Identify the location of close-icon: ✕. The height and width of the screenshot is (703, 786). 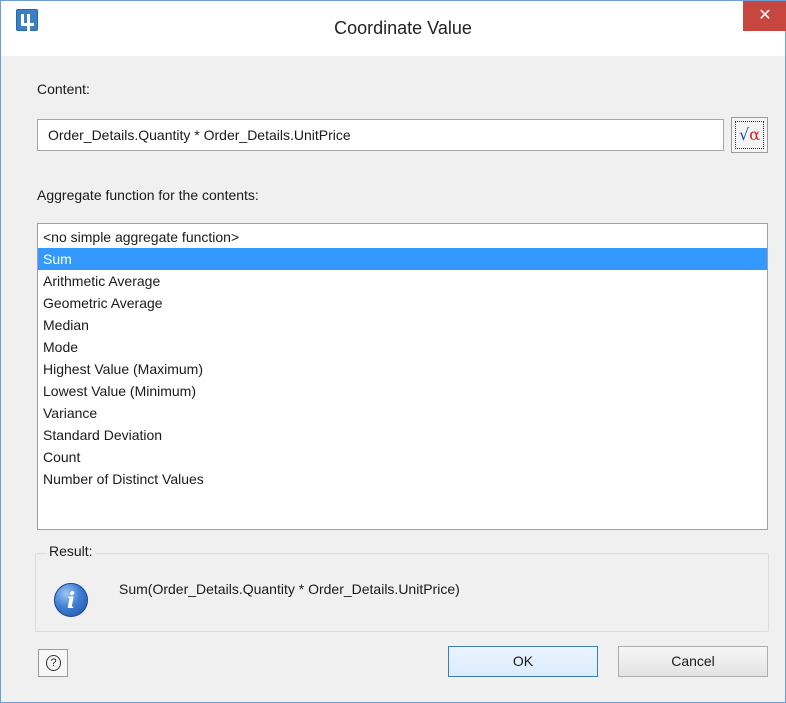
(765, 15).